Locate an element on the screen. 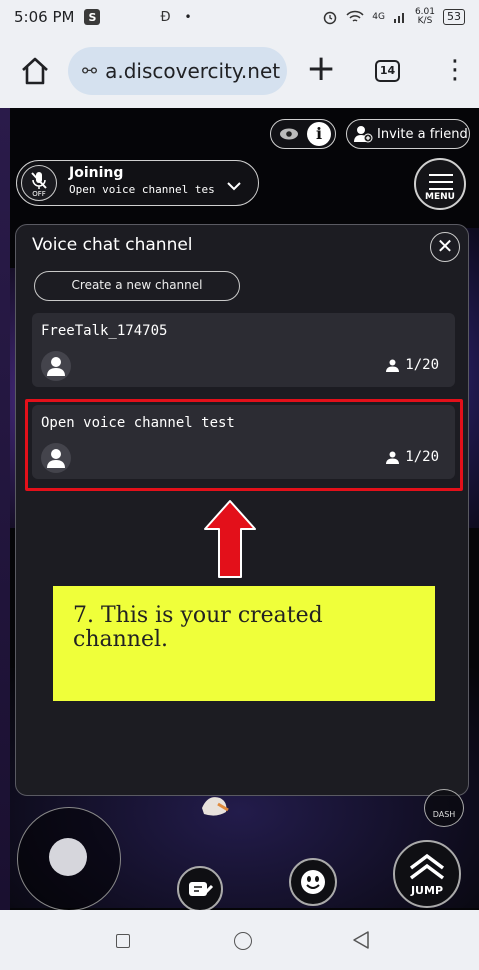 Image resolution: width=479 pixels, height=970 pixels. joystick is located at coordinates (69, 858).